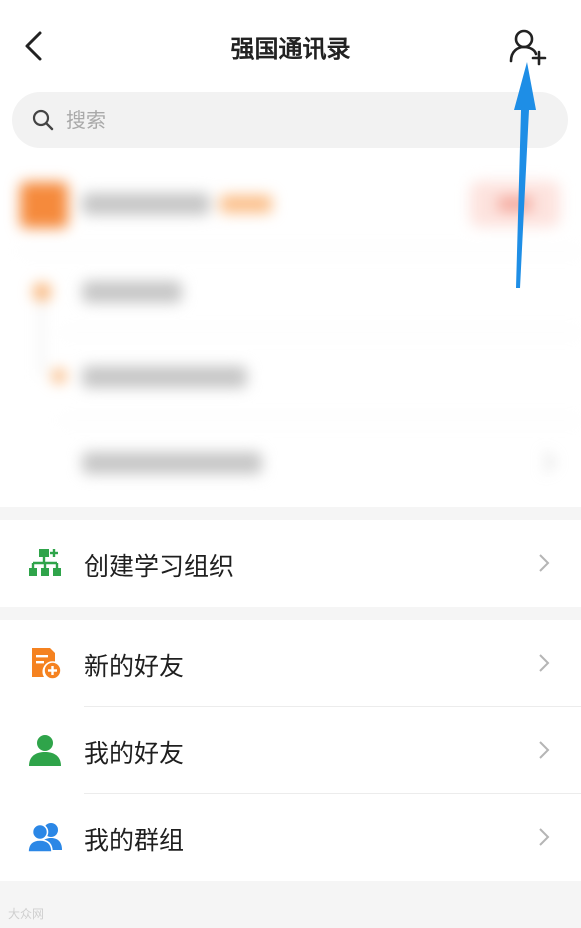  Describe the element at coordinates (146, 204) in the screenshot. I see `blurred-org-name` at that location.